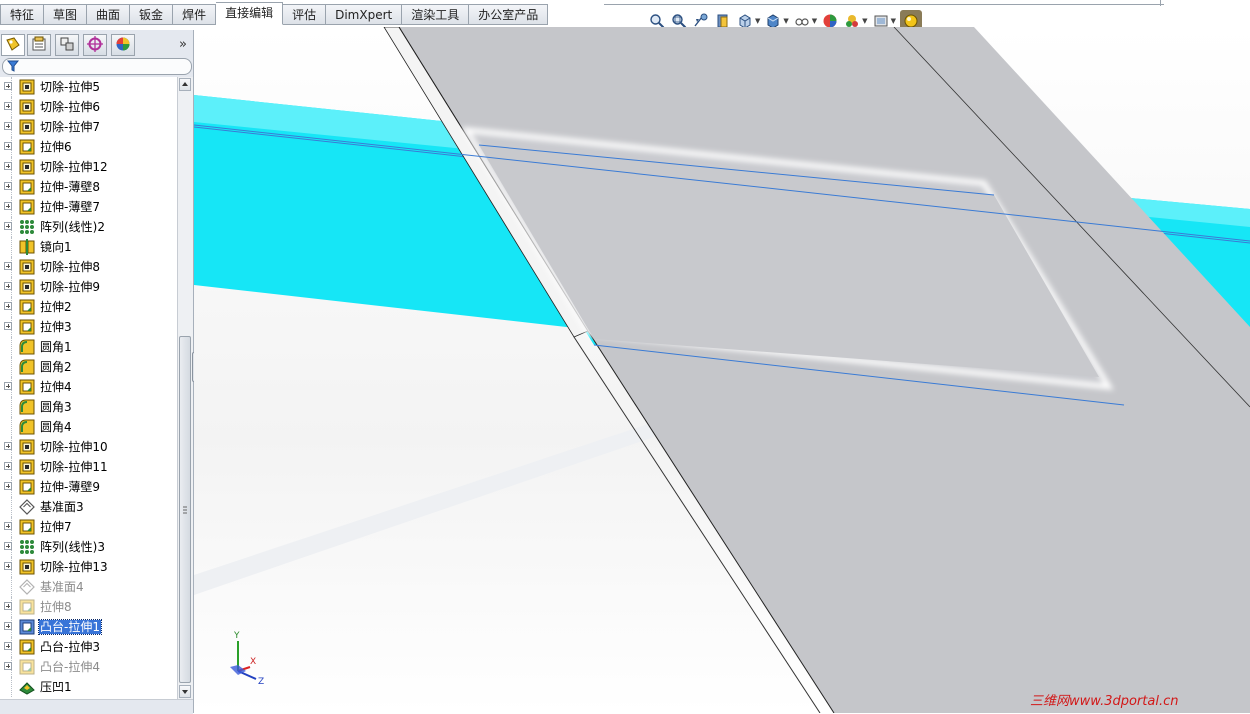 This screenshot has width=1250, height=714. I want to click on tree-item: 拉伸7, so click(88, 527).